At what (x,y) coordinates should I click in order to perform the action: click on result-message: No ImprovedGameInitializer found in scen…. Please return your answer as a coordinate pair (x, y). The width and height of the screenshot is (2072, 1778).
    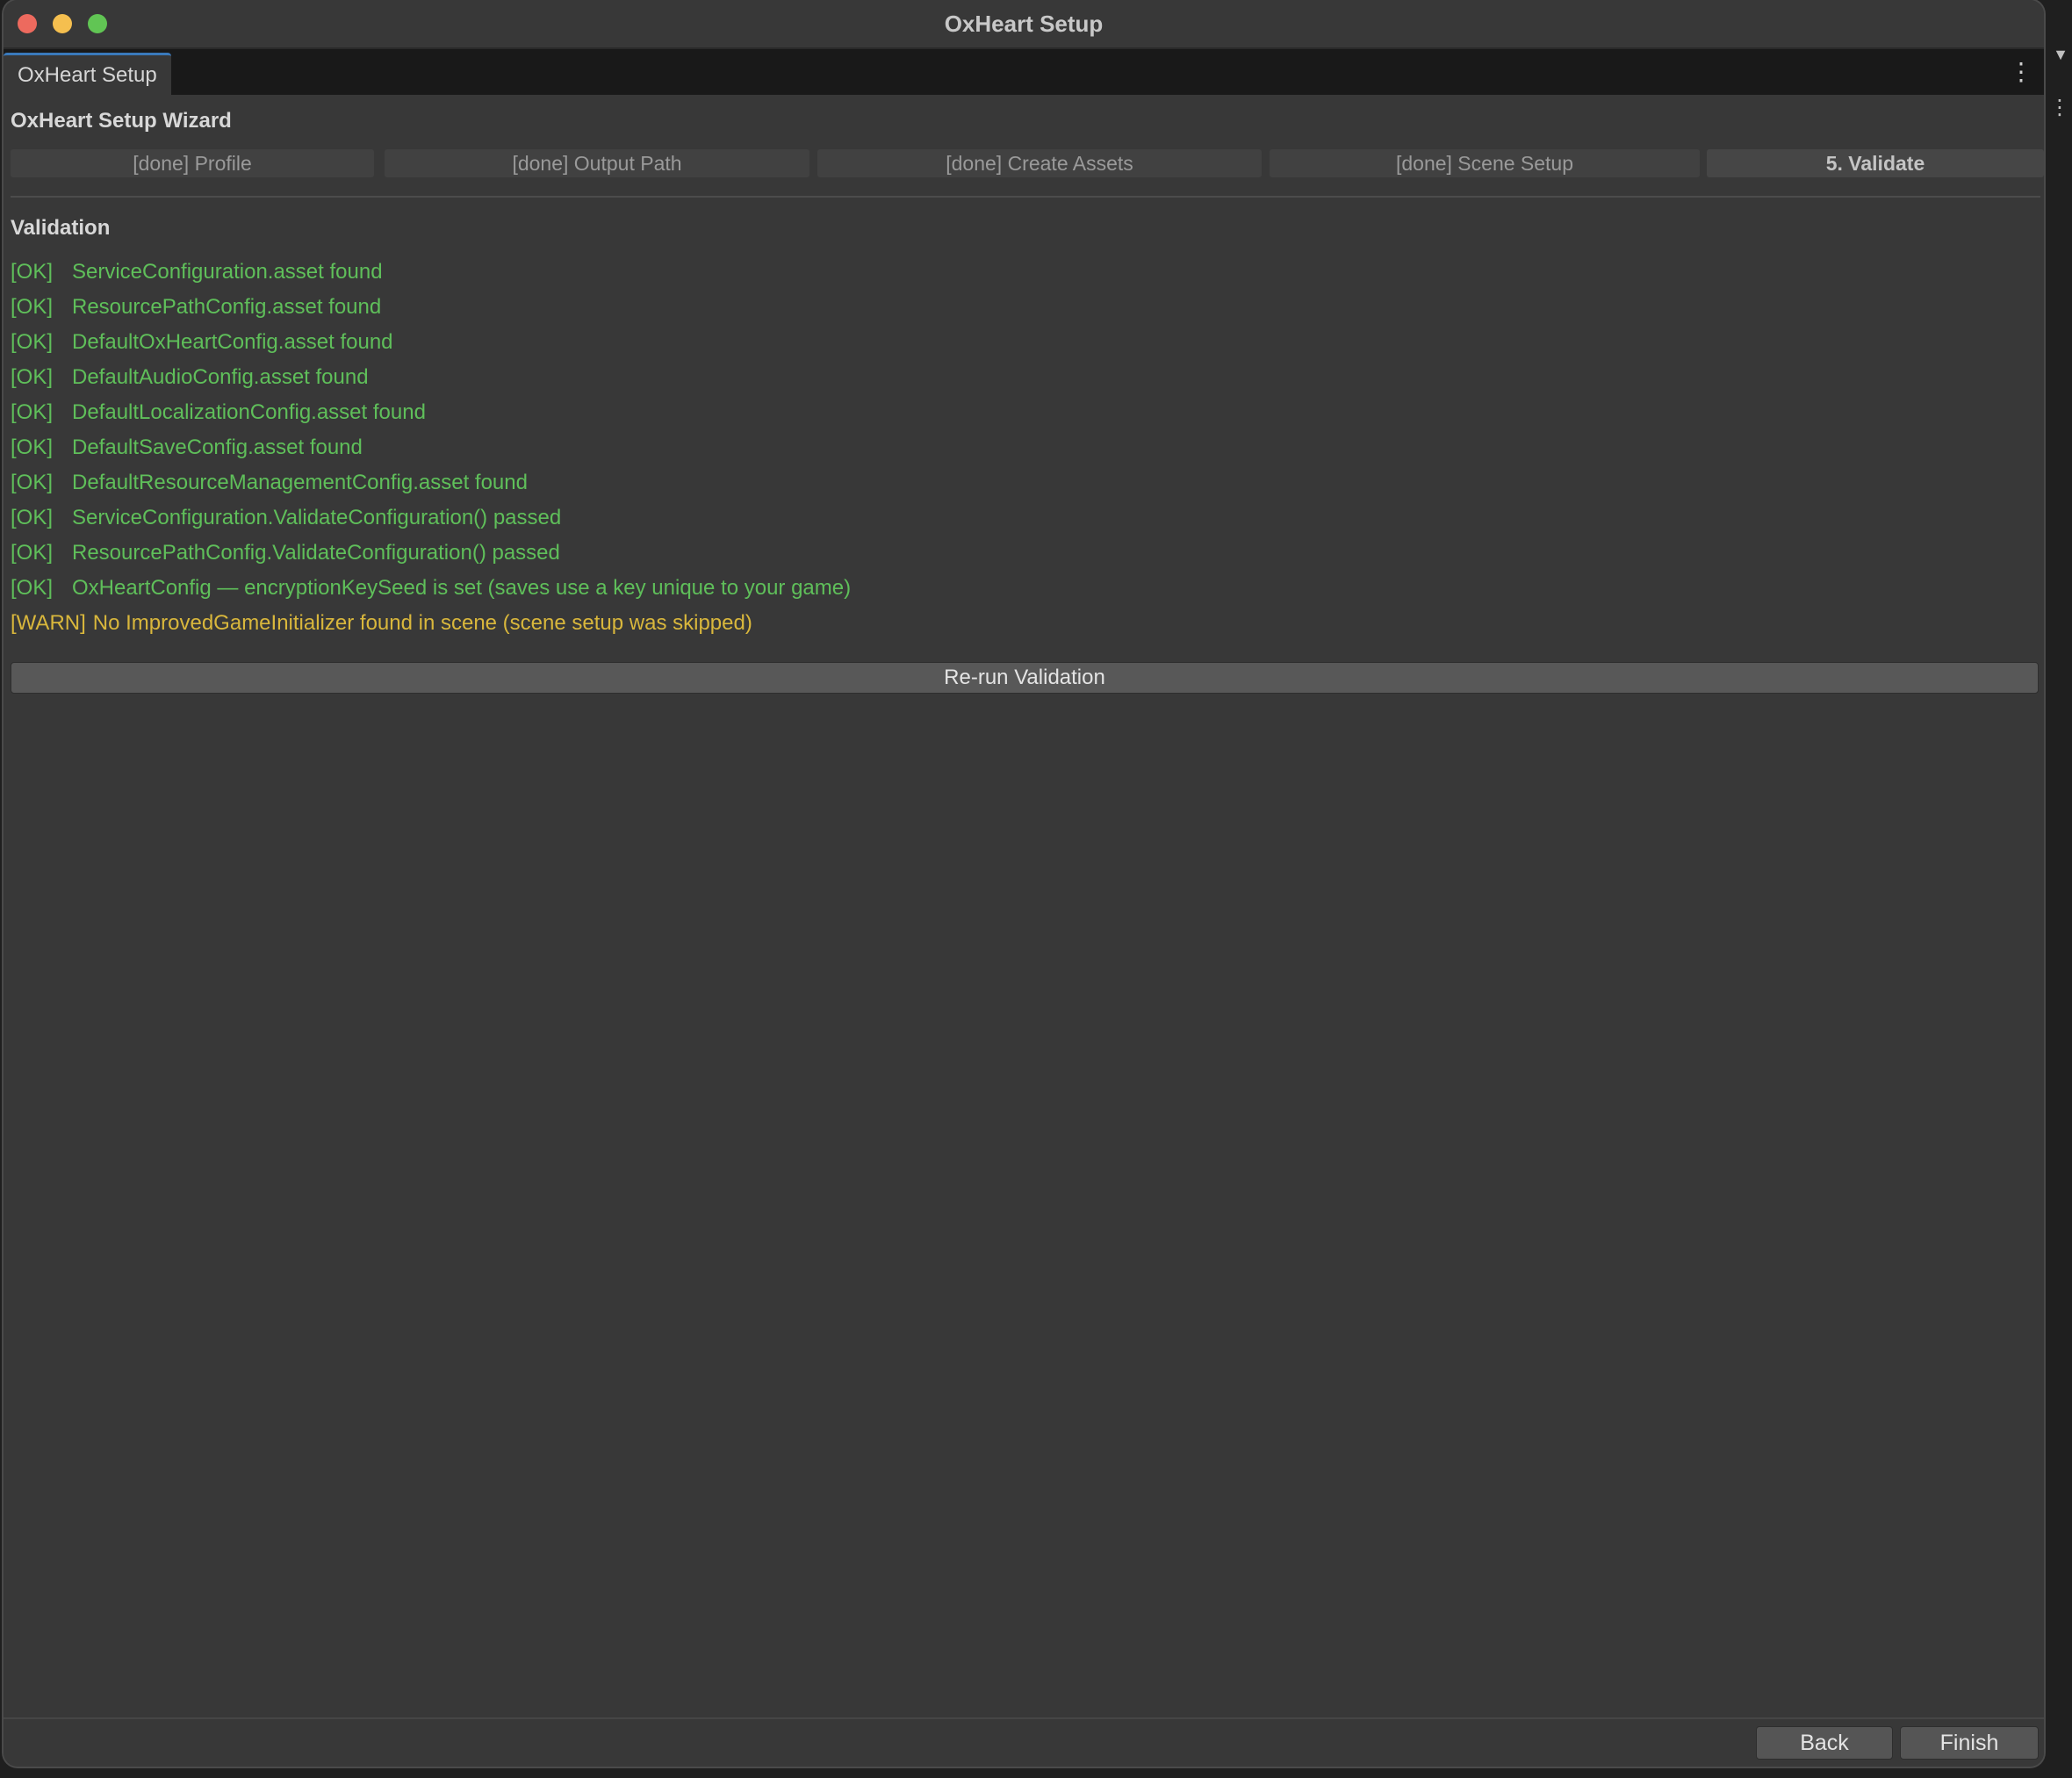
    Looking at the image, I should click on (422, 623).